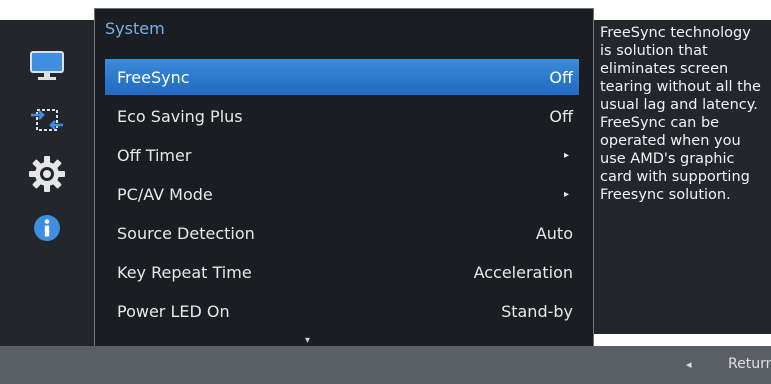 This screenshot has width=771, height=384. Describe the element at coordinates (554, 233) in the screenshot. I see `menu-item-value: Auto` at that location.